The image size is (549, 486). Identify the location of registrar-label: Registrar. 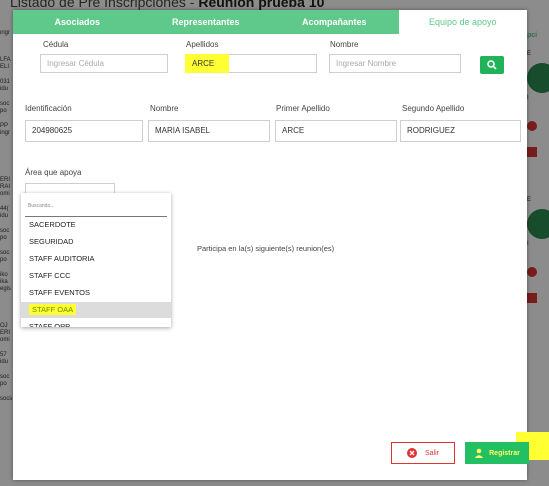
(504, 453).